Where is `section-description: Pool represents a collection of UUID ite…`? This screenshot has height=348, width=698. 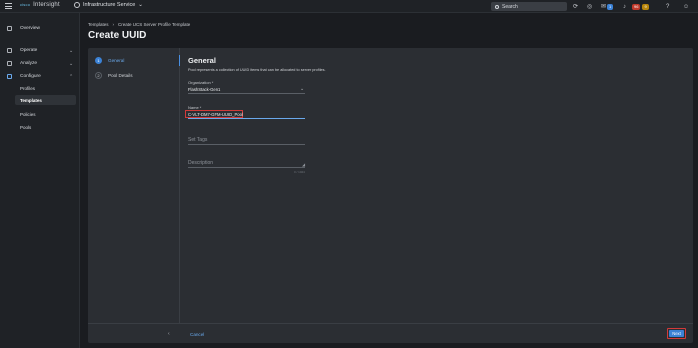 section-description: Pool represents a collection of UUID ite… is located at coordinates (257, 70).